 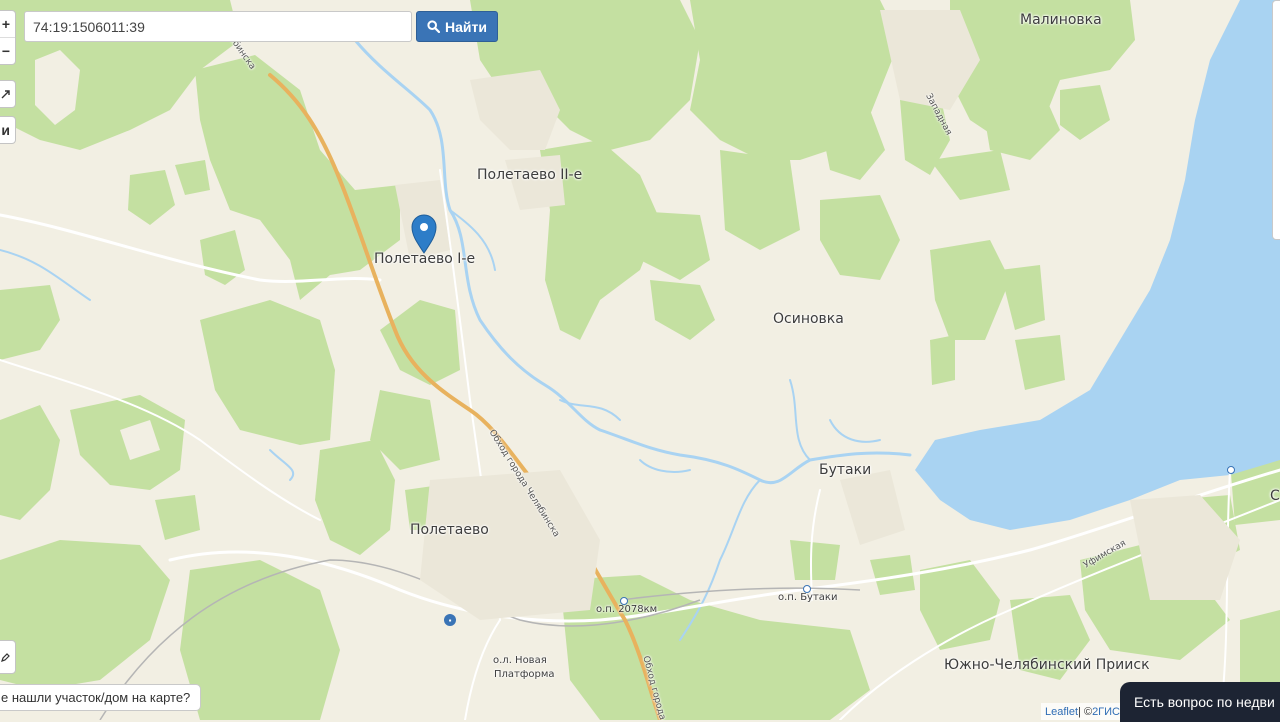 What do you see at coordinates (1106, 712) in the screenshot?
I see `provider-link: 2ГИС` at bounding box center [1106, 712].